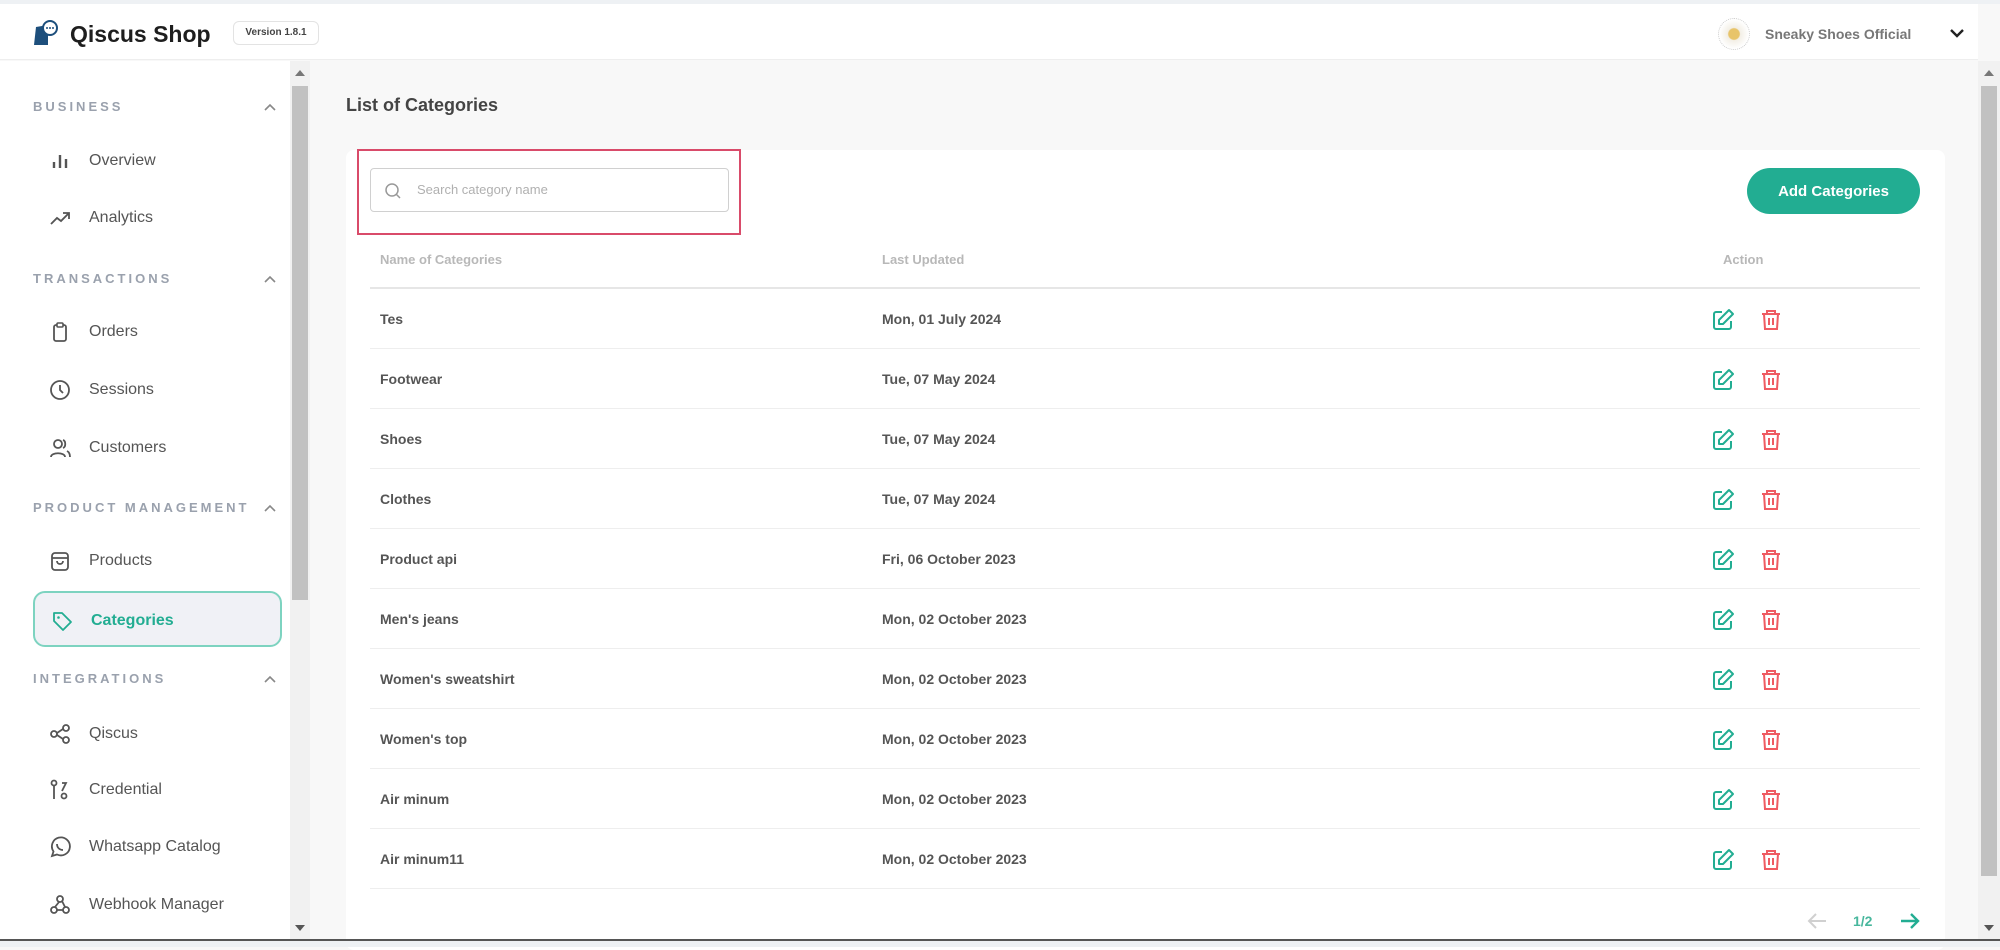  What do you see at coordinates (422, 859) in the screenshot?
I see `category-name: Air minum11` at bounding box center [422, 859].